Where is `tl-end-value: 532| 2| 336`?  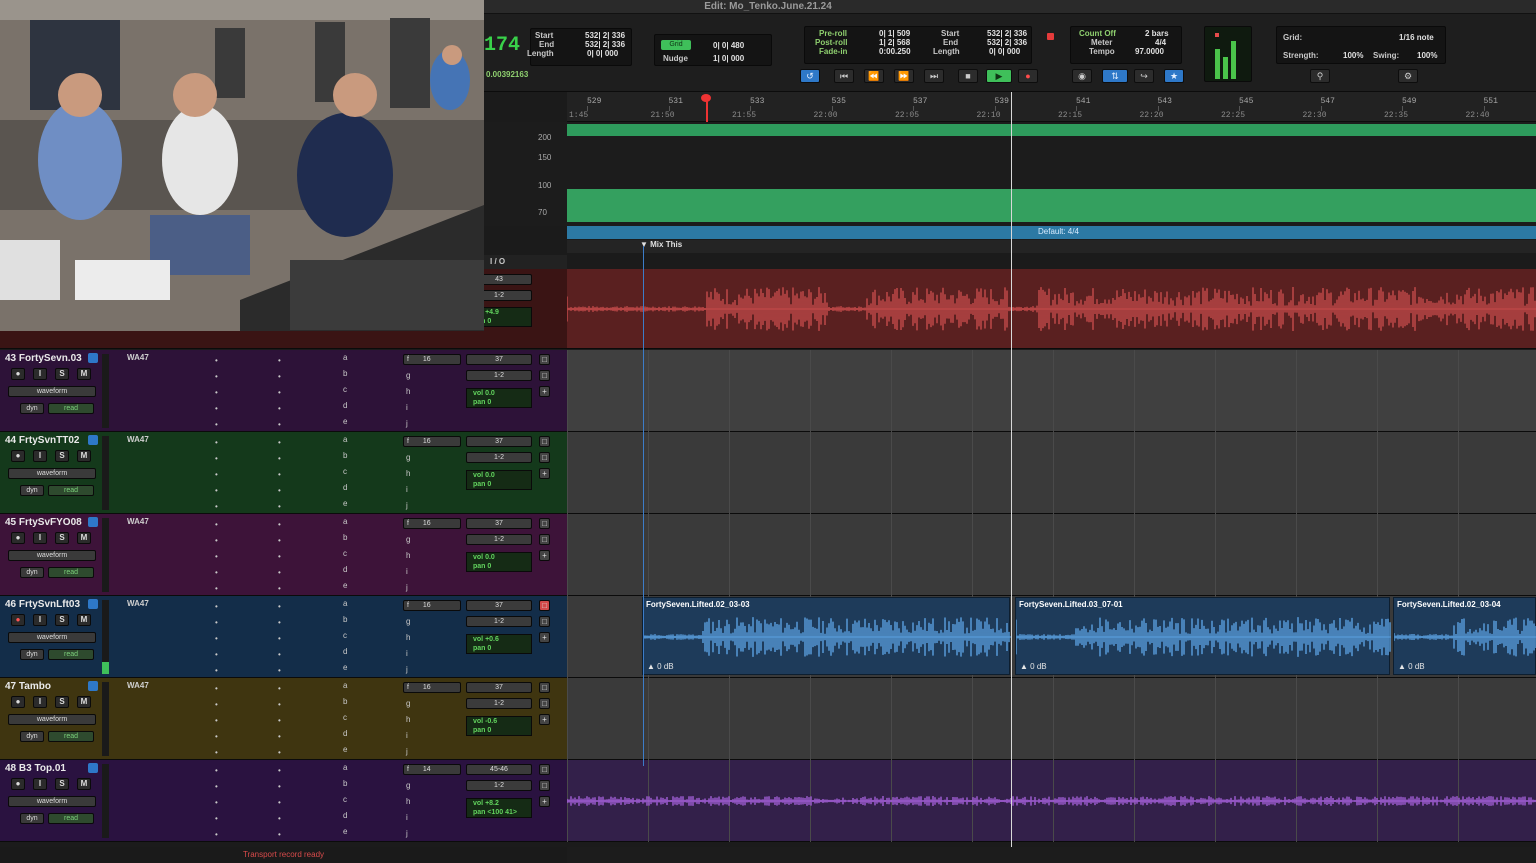 tl-end-value: 532| 2| 336 is located at coordinates (1007, 42).